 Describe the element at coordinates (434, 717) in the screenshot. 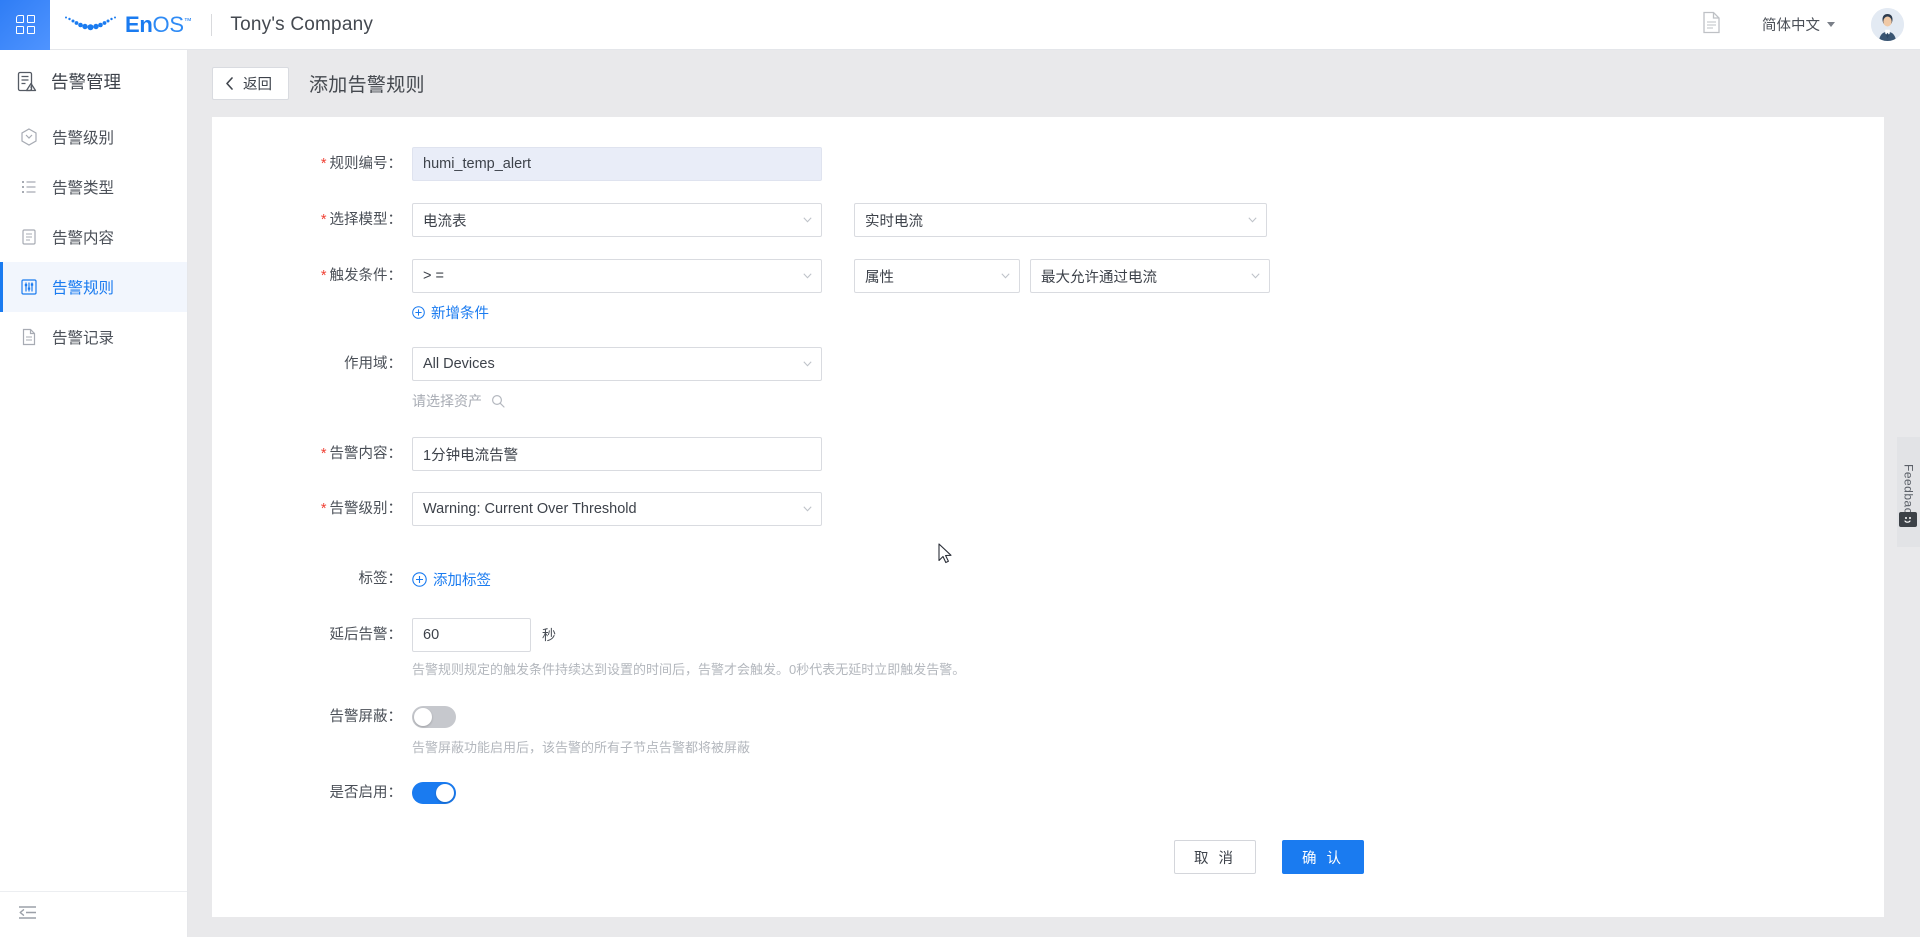

I see `mask-toggle` at that location.